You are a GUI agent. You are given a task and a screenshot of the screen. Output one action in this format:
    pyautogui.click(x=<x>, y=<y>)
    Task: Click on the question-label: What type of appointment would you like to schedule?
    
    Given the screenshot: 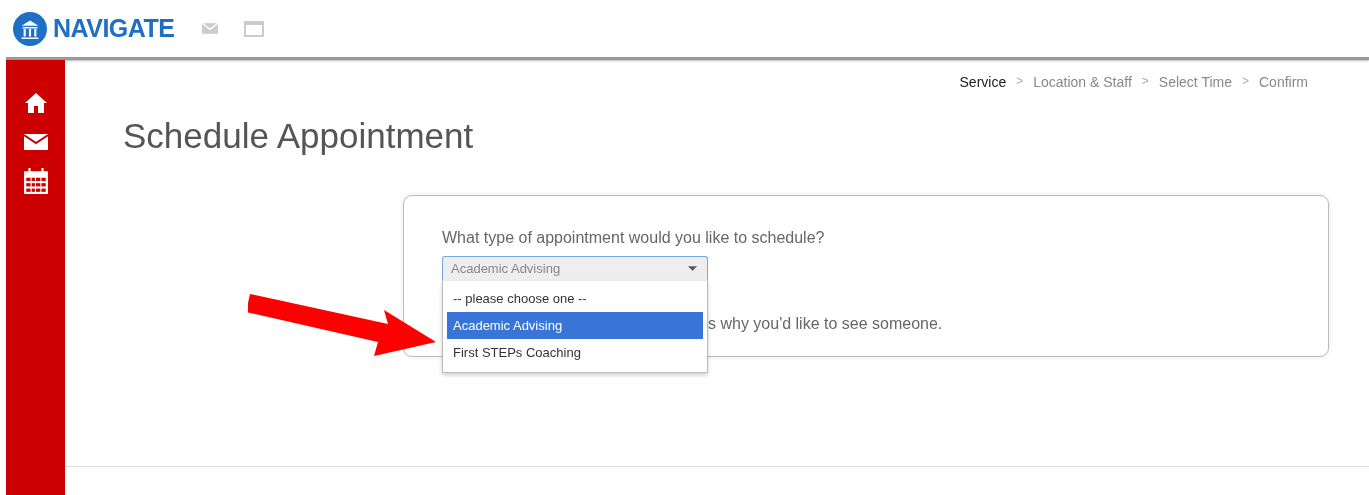 What is the action you would take?
    pyautogui.click(x=634, y=238)
    